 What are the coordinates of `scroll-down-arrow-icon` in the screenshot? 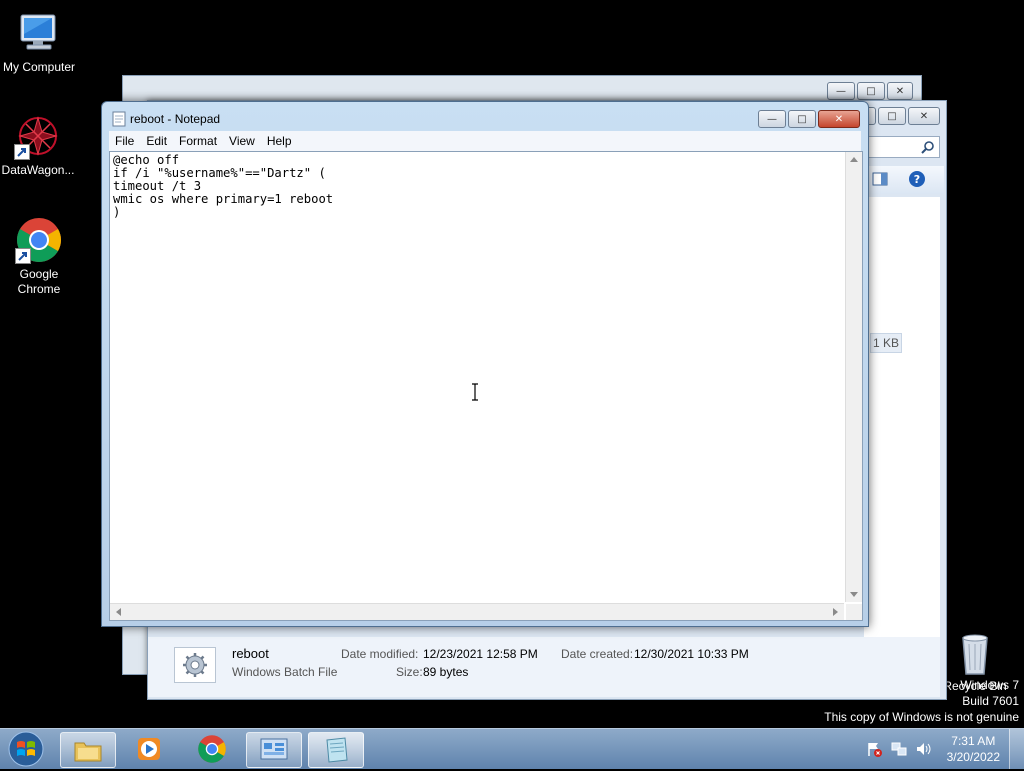 It's located at (854, 595).